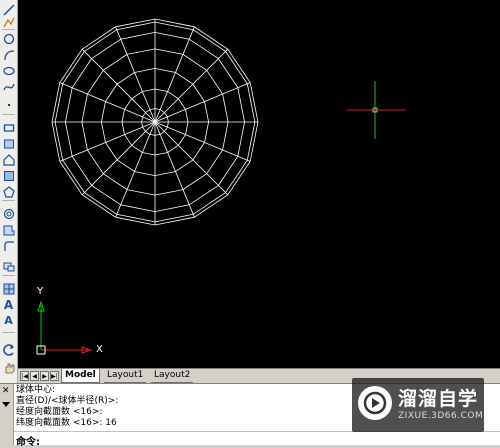  What do you see at coordinates (8, 175) in the screenshot?
I see `hatch-tool-icon` at bounding box center [8, 175].